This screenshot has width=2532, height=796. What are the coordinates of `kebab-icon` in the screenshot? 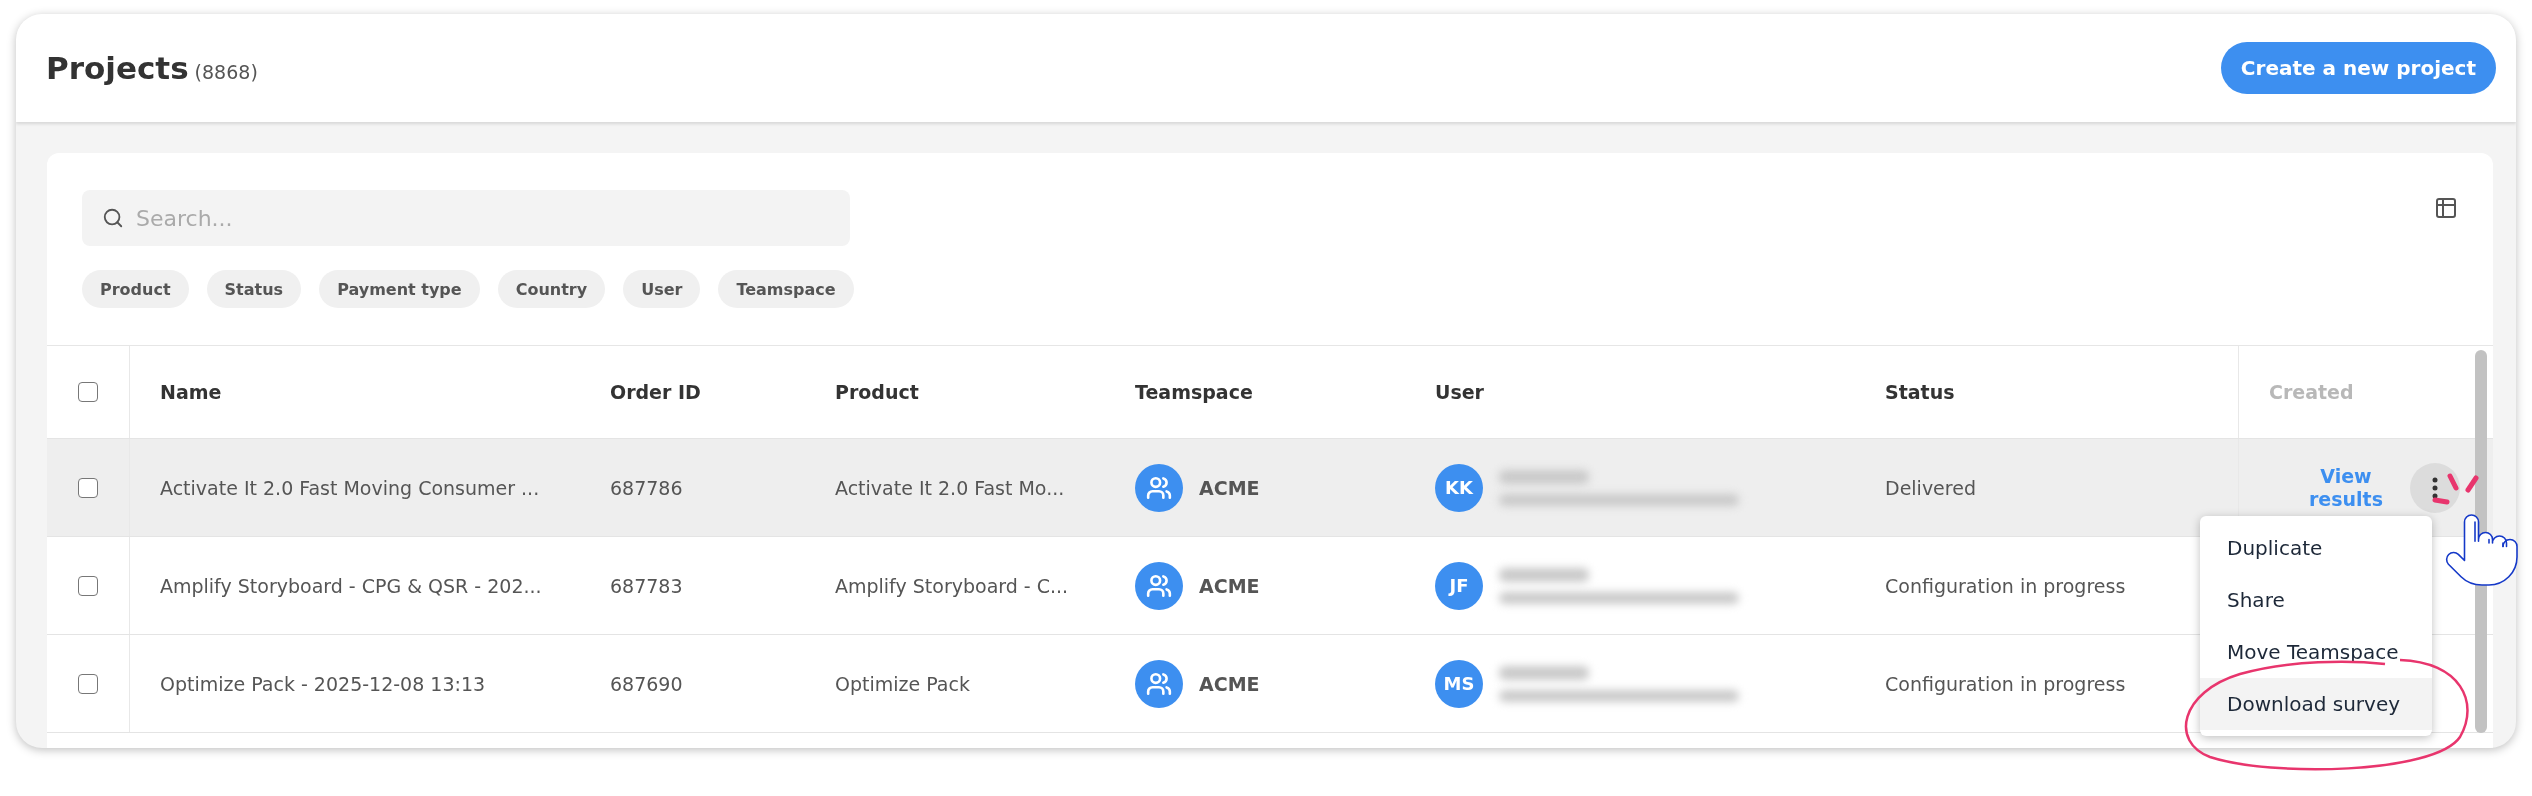 It's located at (2435, 487).